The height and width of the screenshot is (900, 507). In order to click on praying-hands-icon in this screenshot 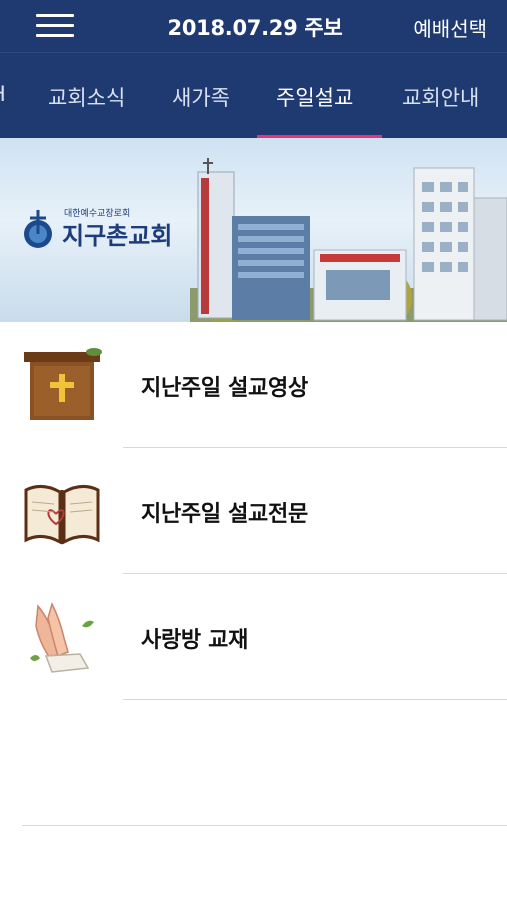, I will do `click(62, 637)`.